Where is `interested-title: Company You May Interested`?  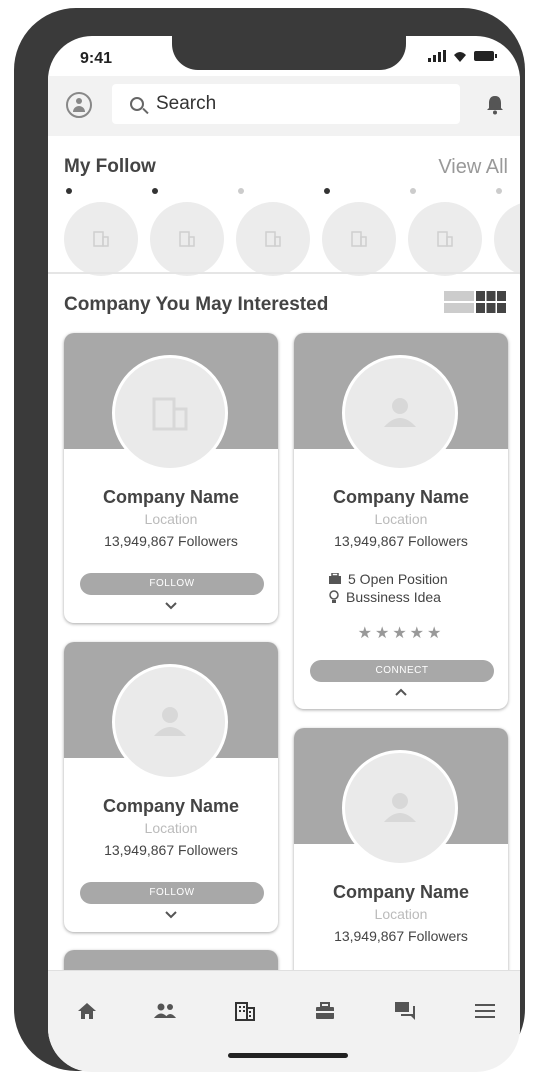 interested-title: Company You May Interested is located at coordinates (196, 304).